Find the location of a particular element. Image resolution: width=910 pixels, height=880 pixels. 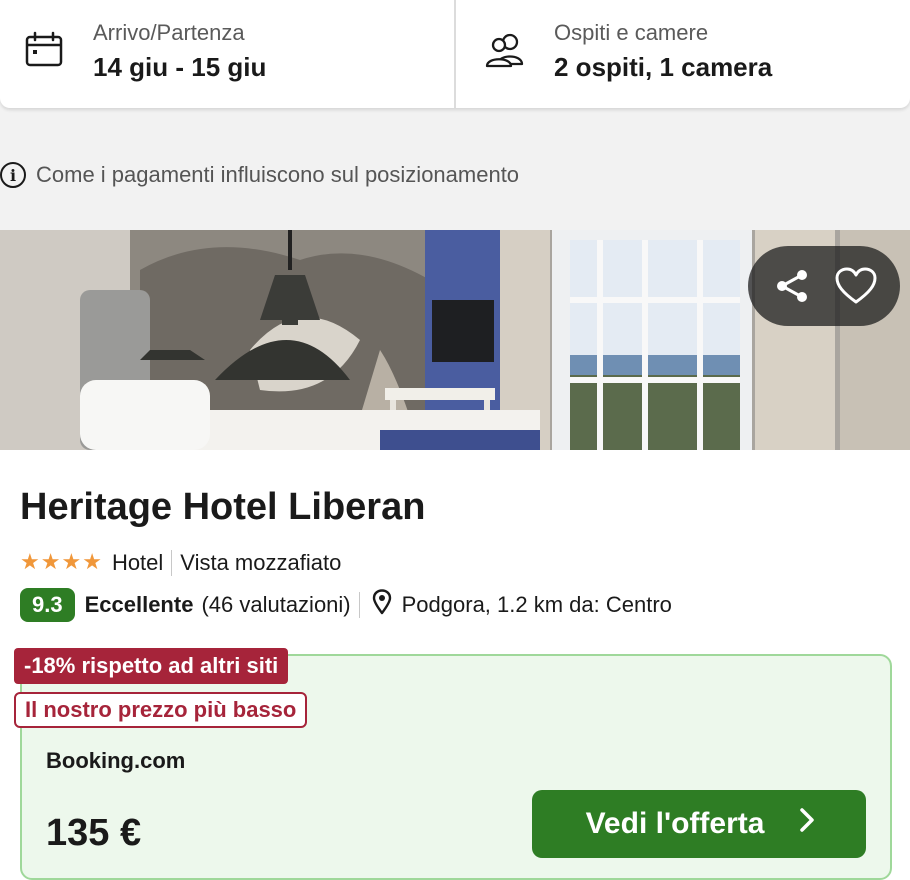

users-icon is located at coordinates (506, 52).